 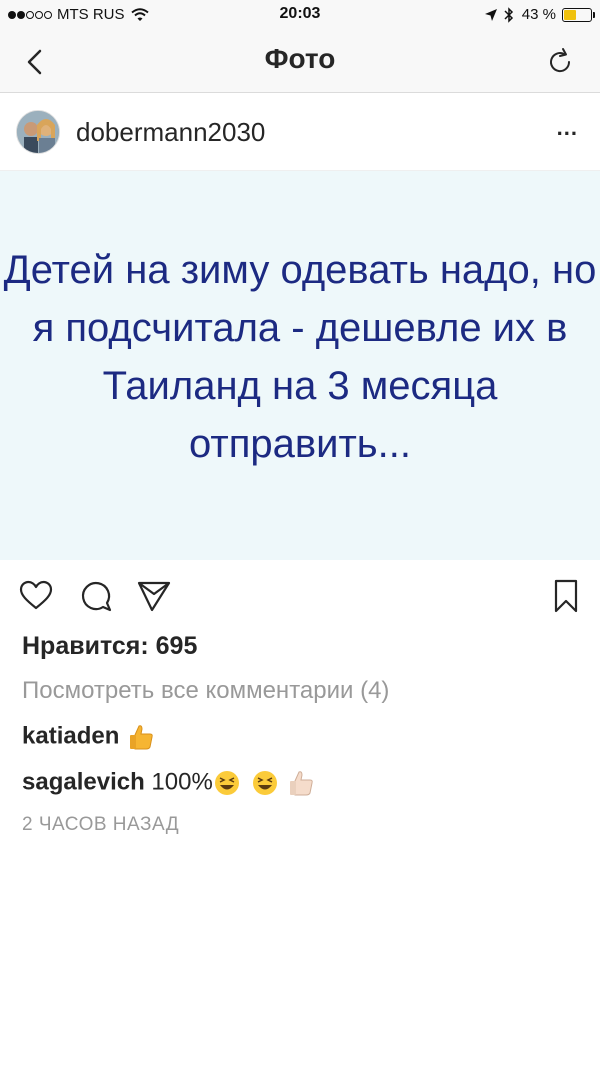 I want to click on heart-icon, so click(x=36, y=596).